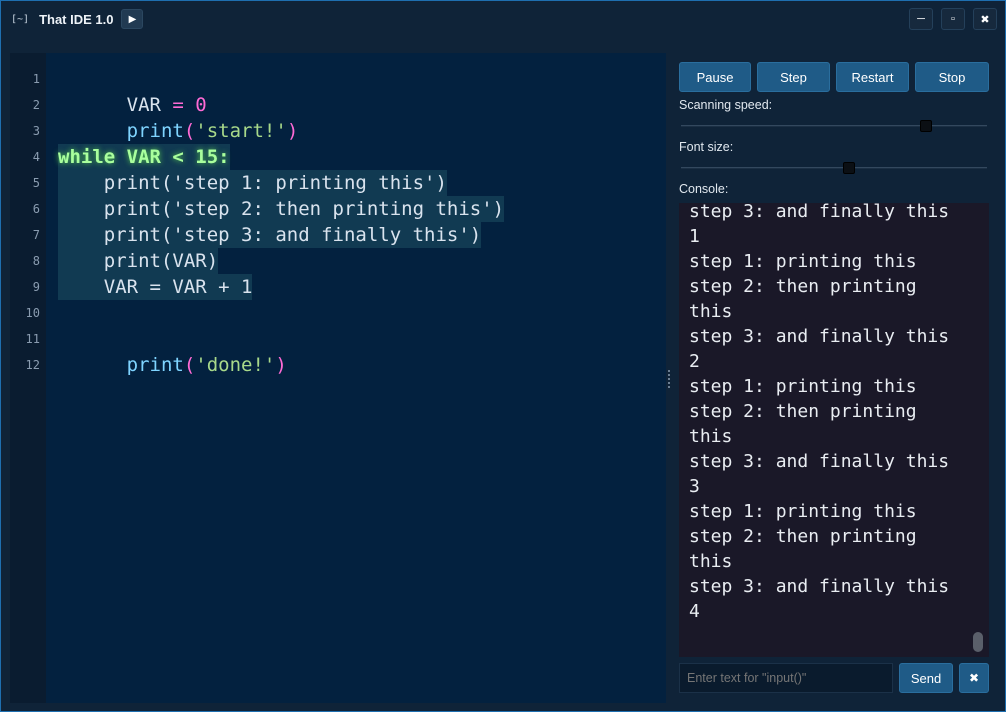 The image size is (1006, 712). What do you see at coordinates (172, 351) in the screenshot?
I see `code-line-11: print('done!')` at bounding box center [172, 351].